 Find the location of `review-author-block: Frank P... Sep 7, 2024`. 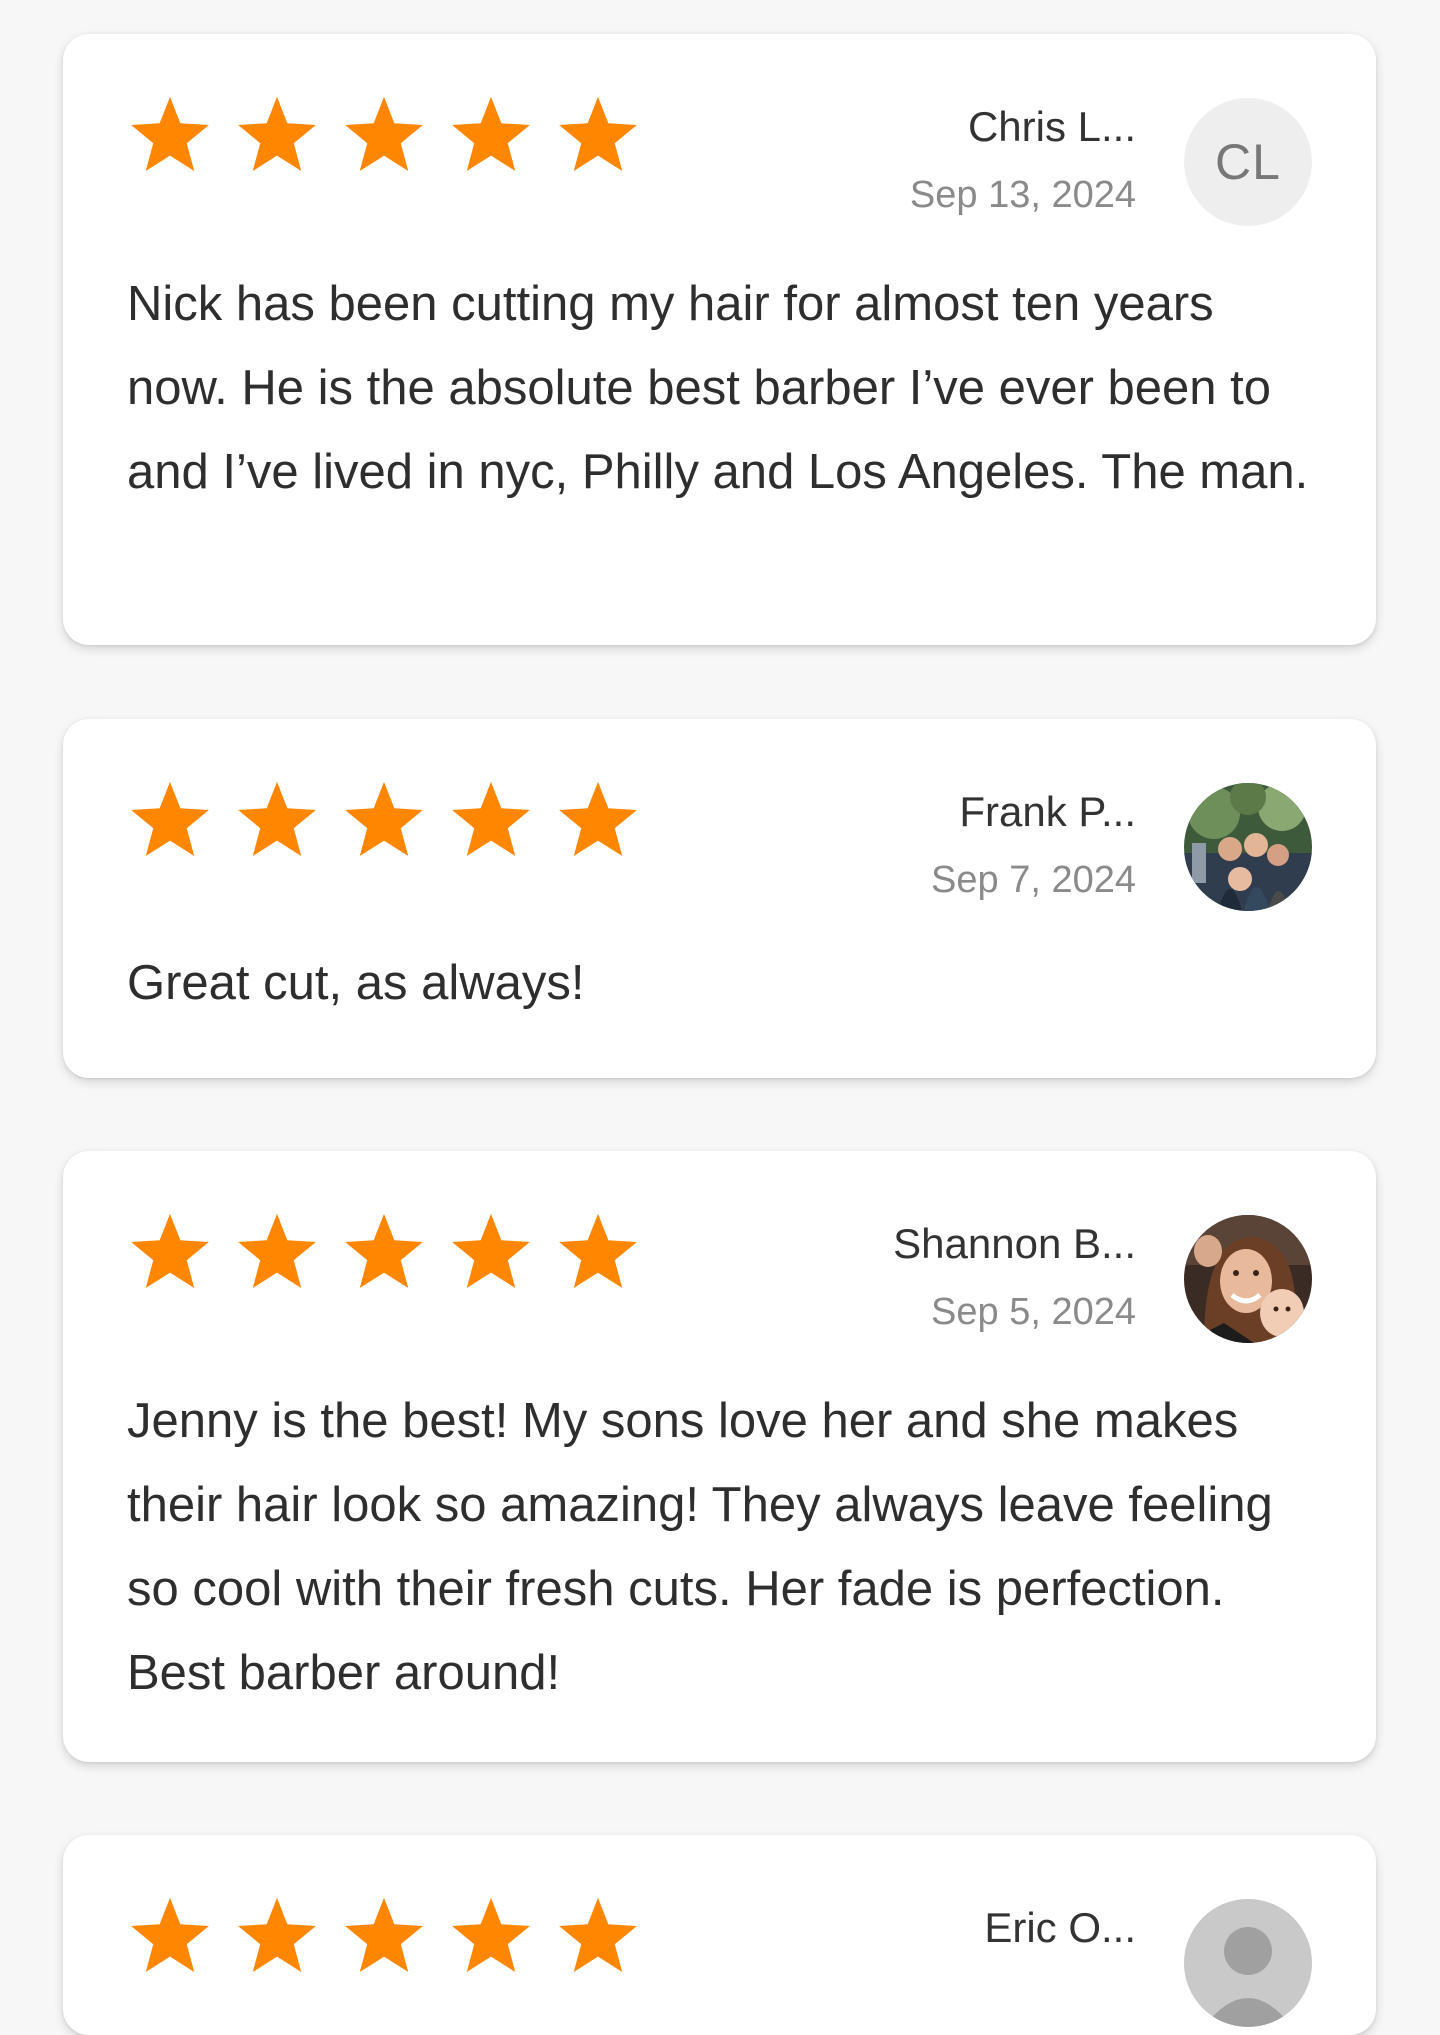

review-author-block: Frank P... Sep 7, 2024 is located at coordinates (876, 845).